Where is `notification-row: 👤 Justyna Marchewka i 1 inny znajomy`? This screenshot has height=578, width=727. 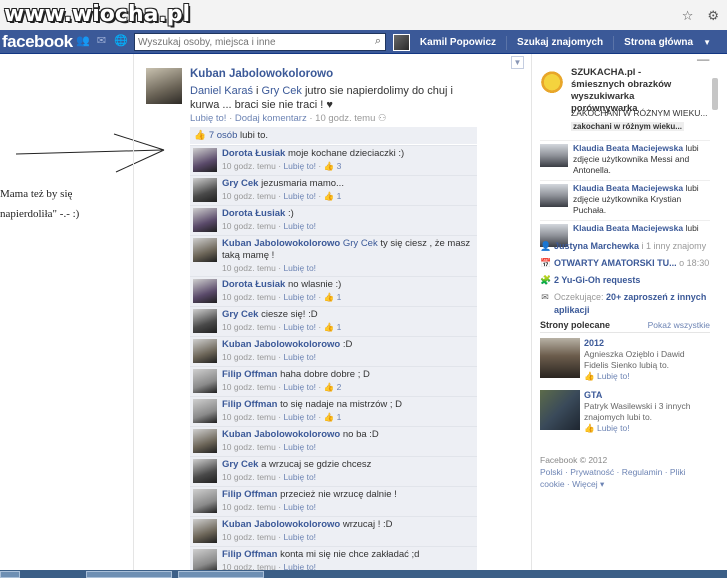
notification-row: 👤 Justyna Marchewka i 1 inny znajomy is located at coordinates (625, 246).